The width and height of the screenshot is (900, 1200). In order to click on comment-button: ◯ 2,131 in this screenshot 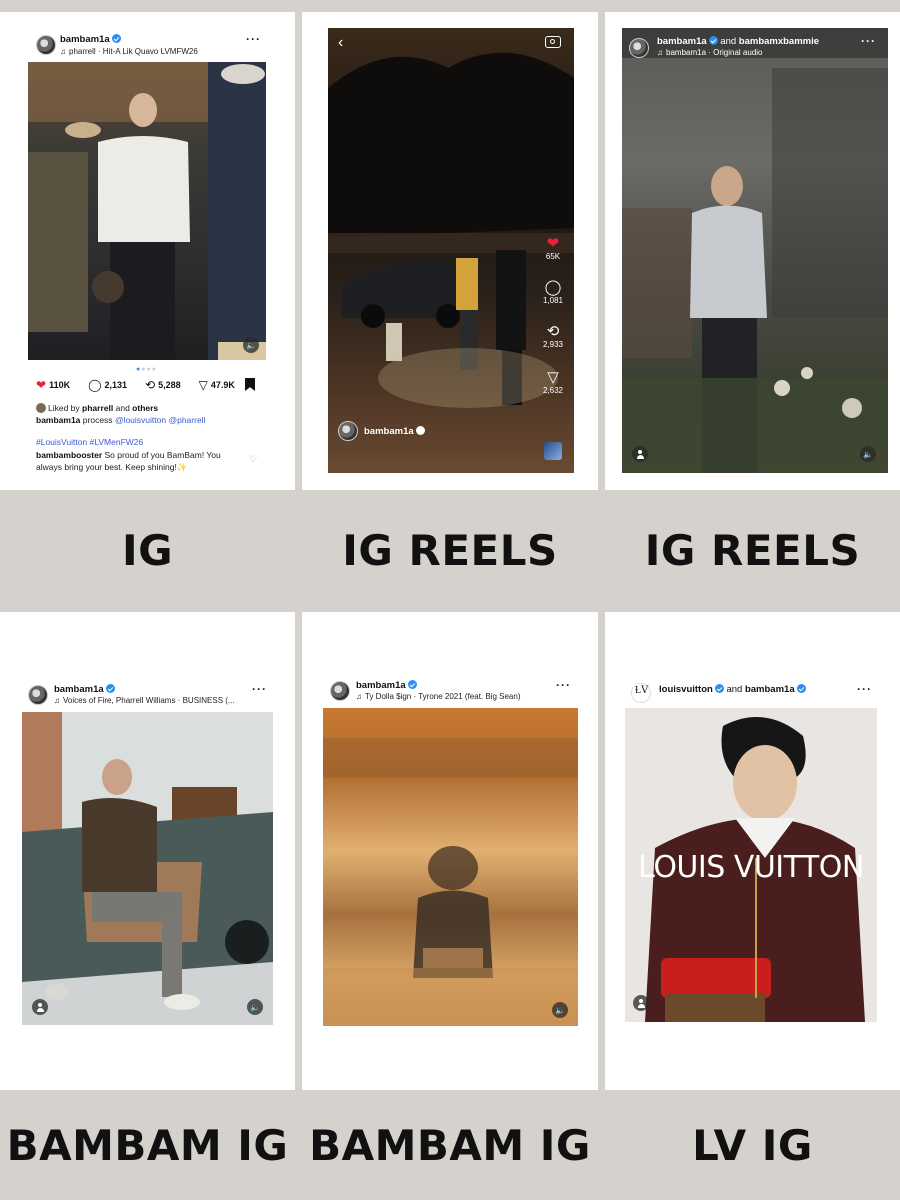, I will do `click(112, 385)`.